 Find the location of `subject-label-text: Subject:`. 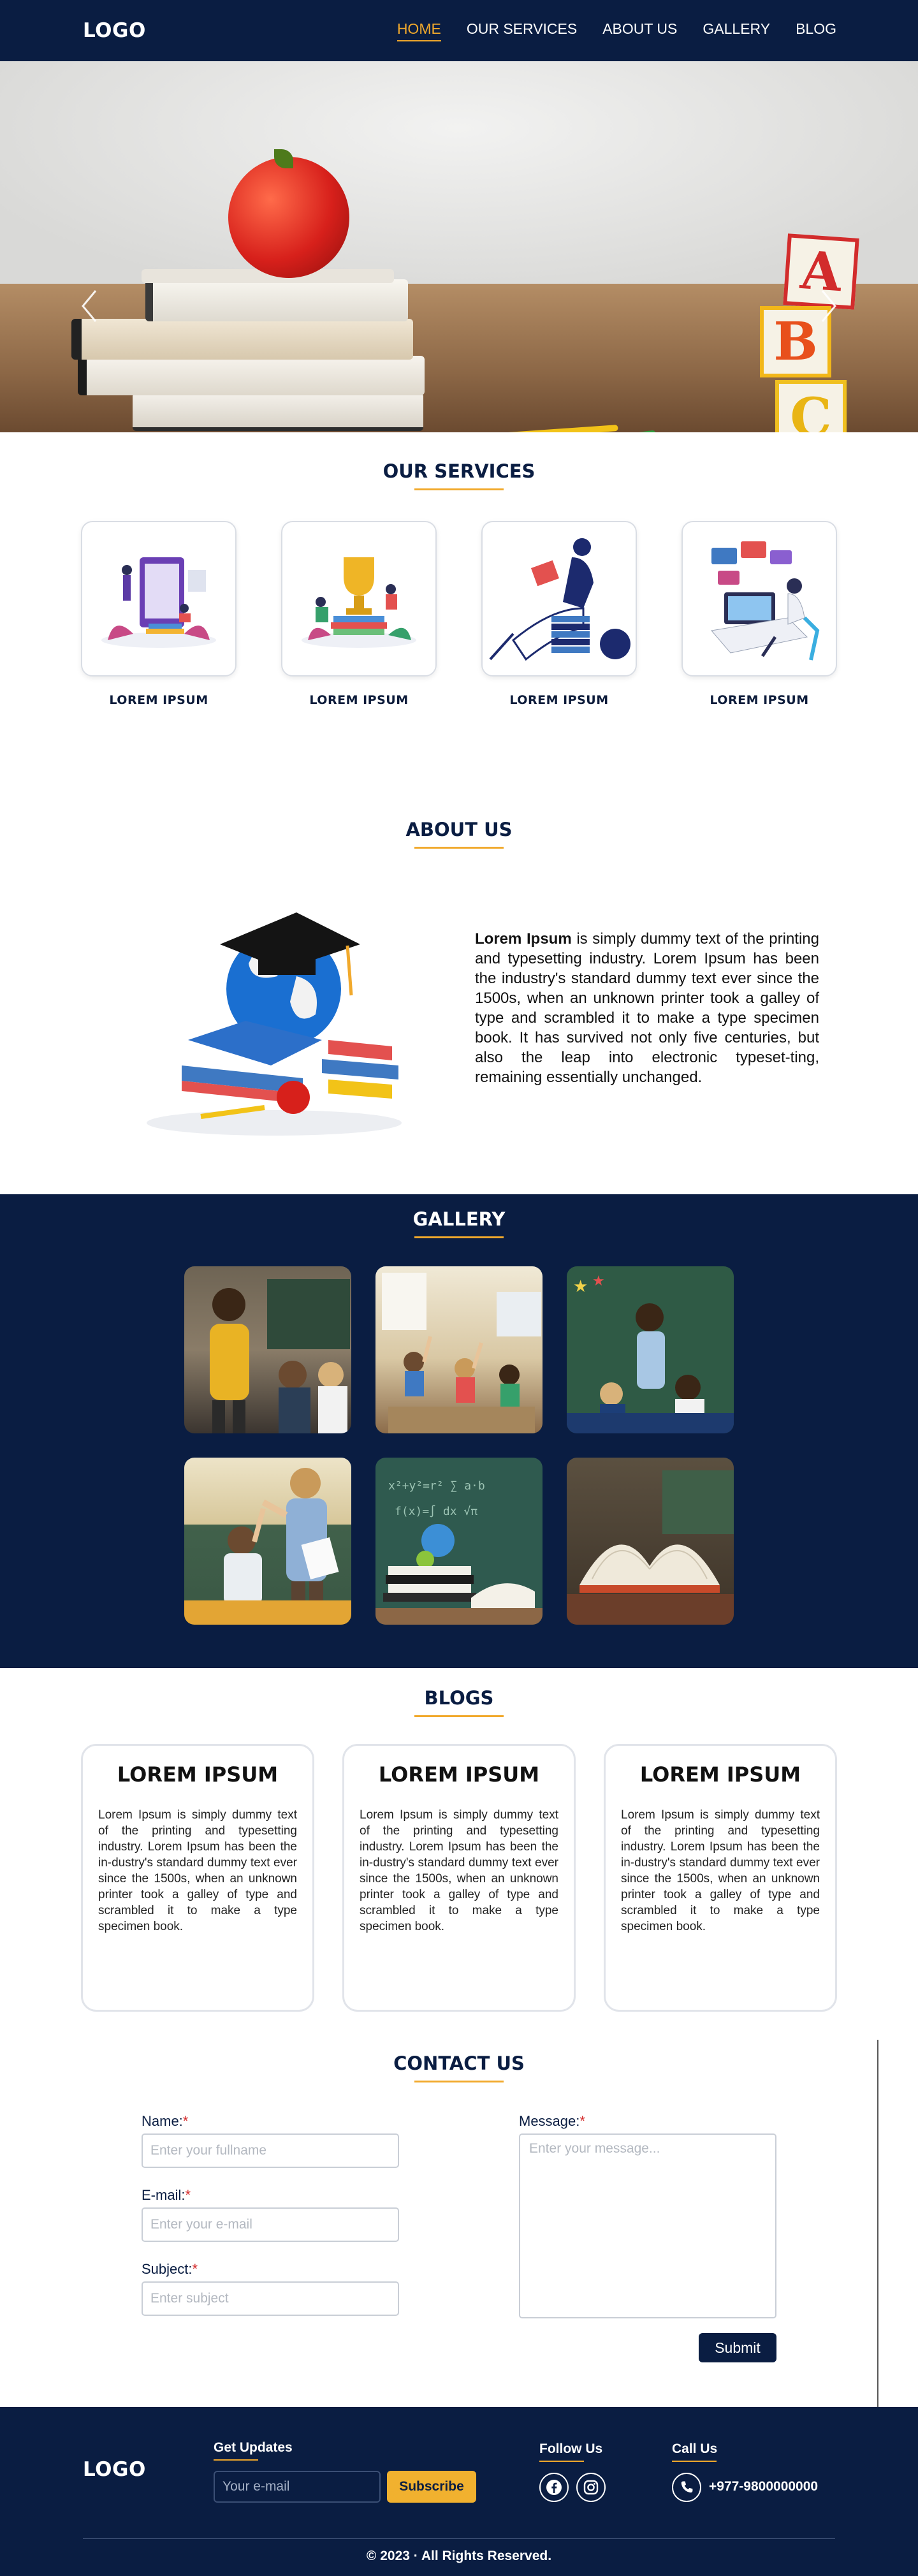

subject-label-text: Subject: is located at coordinates (167, 2269).